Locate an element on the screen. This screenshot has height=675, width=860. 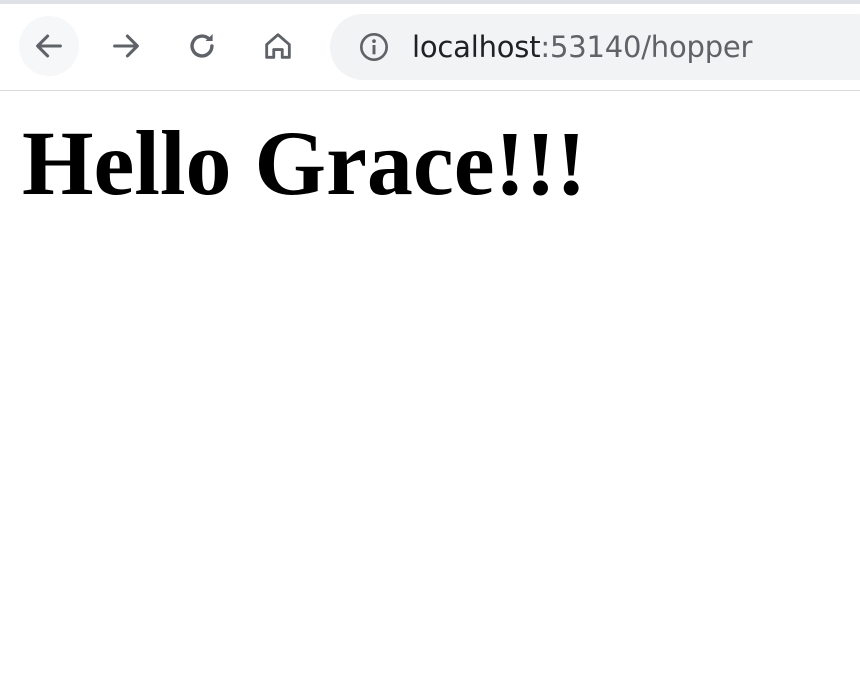
page-heading: Hello Grace!!! is located at coordinates (304, 163).